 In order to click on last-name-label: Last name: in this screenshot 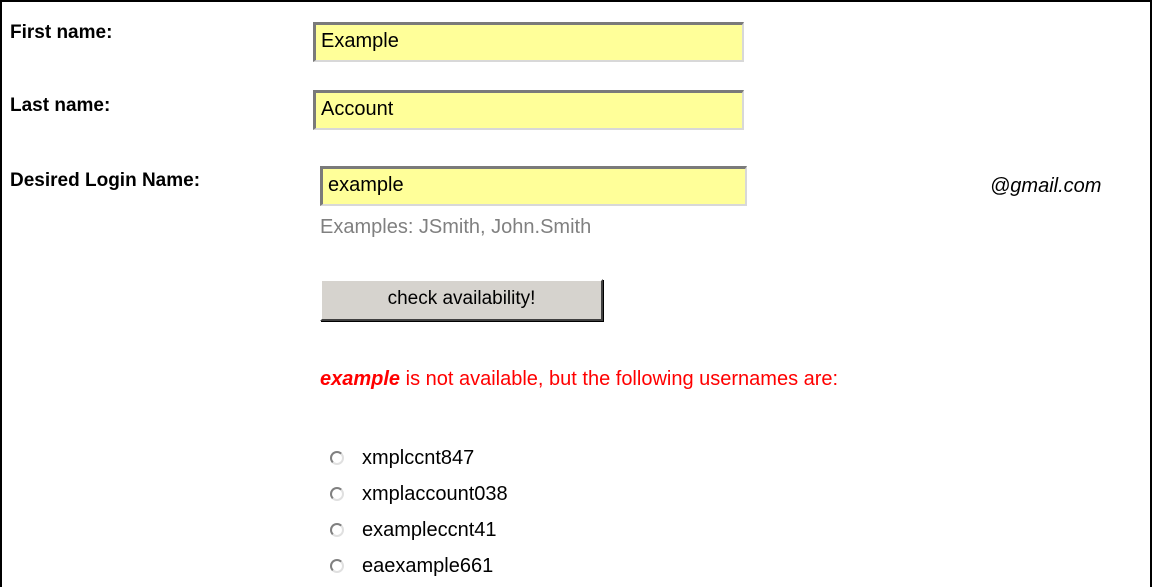, I will do `click(60, 105)`.